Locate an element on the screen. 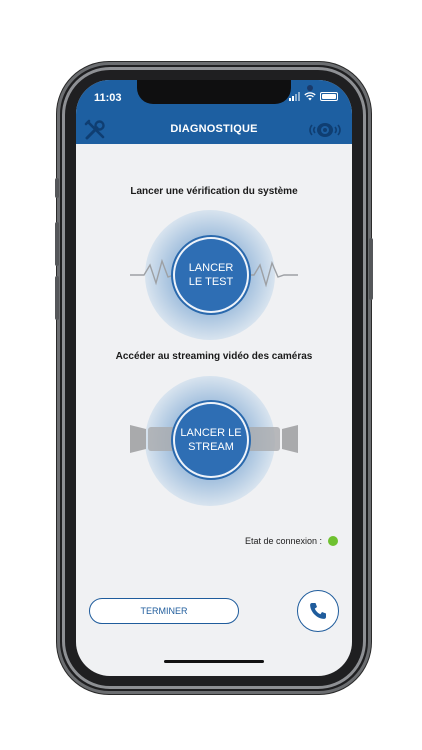 The height and width of the screenshot is (750, 422). status-bar: 11:03 is located at coordinates (214, 98).